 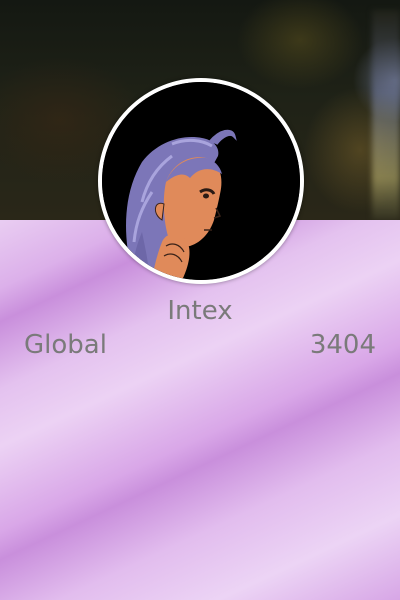 I want to click on username-label: Intex, so click(x=200, y=311).